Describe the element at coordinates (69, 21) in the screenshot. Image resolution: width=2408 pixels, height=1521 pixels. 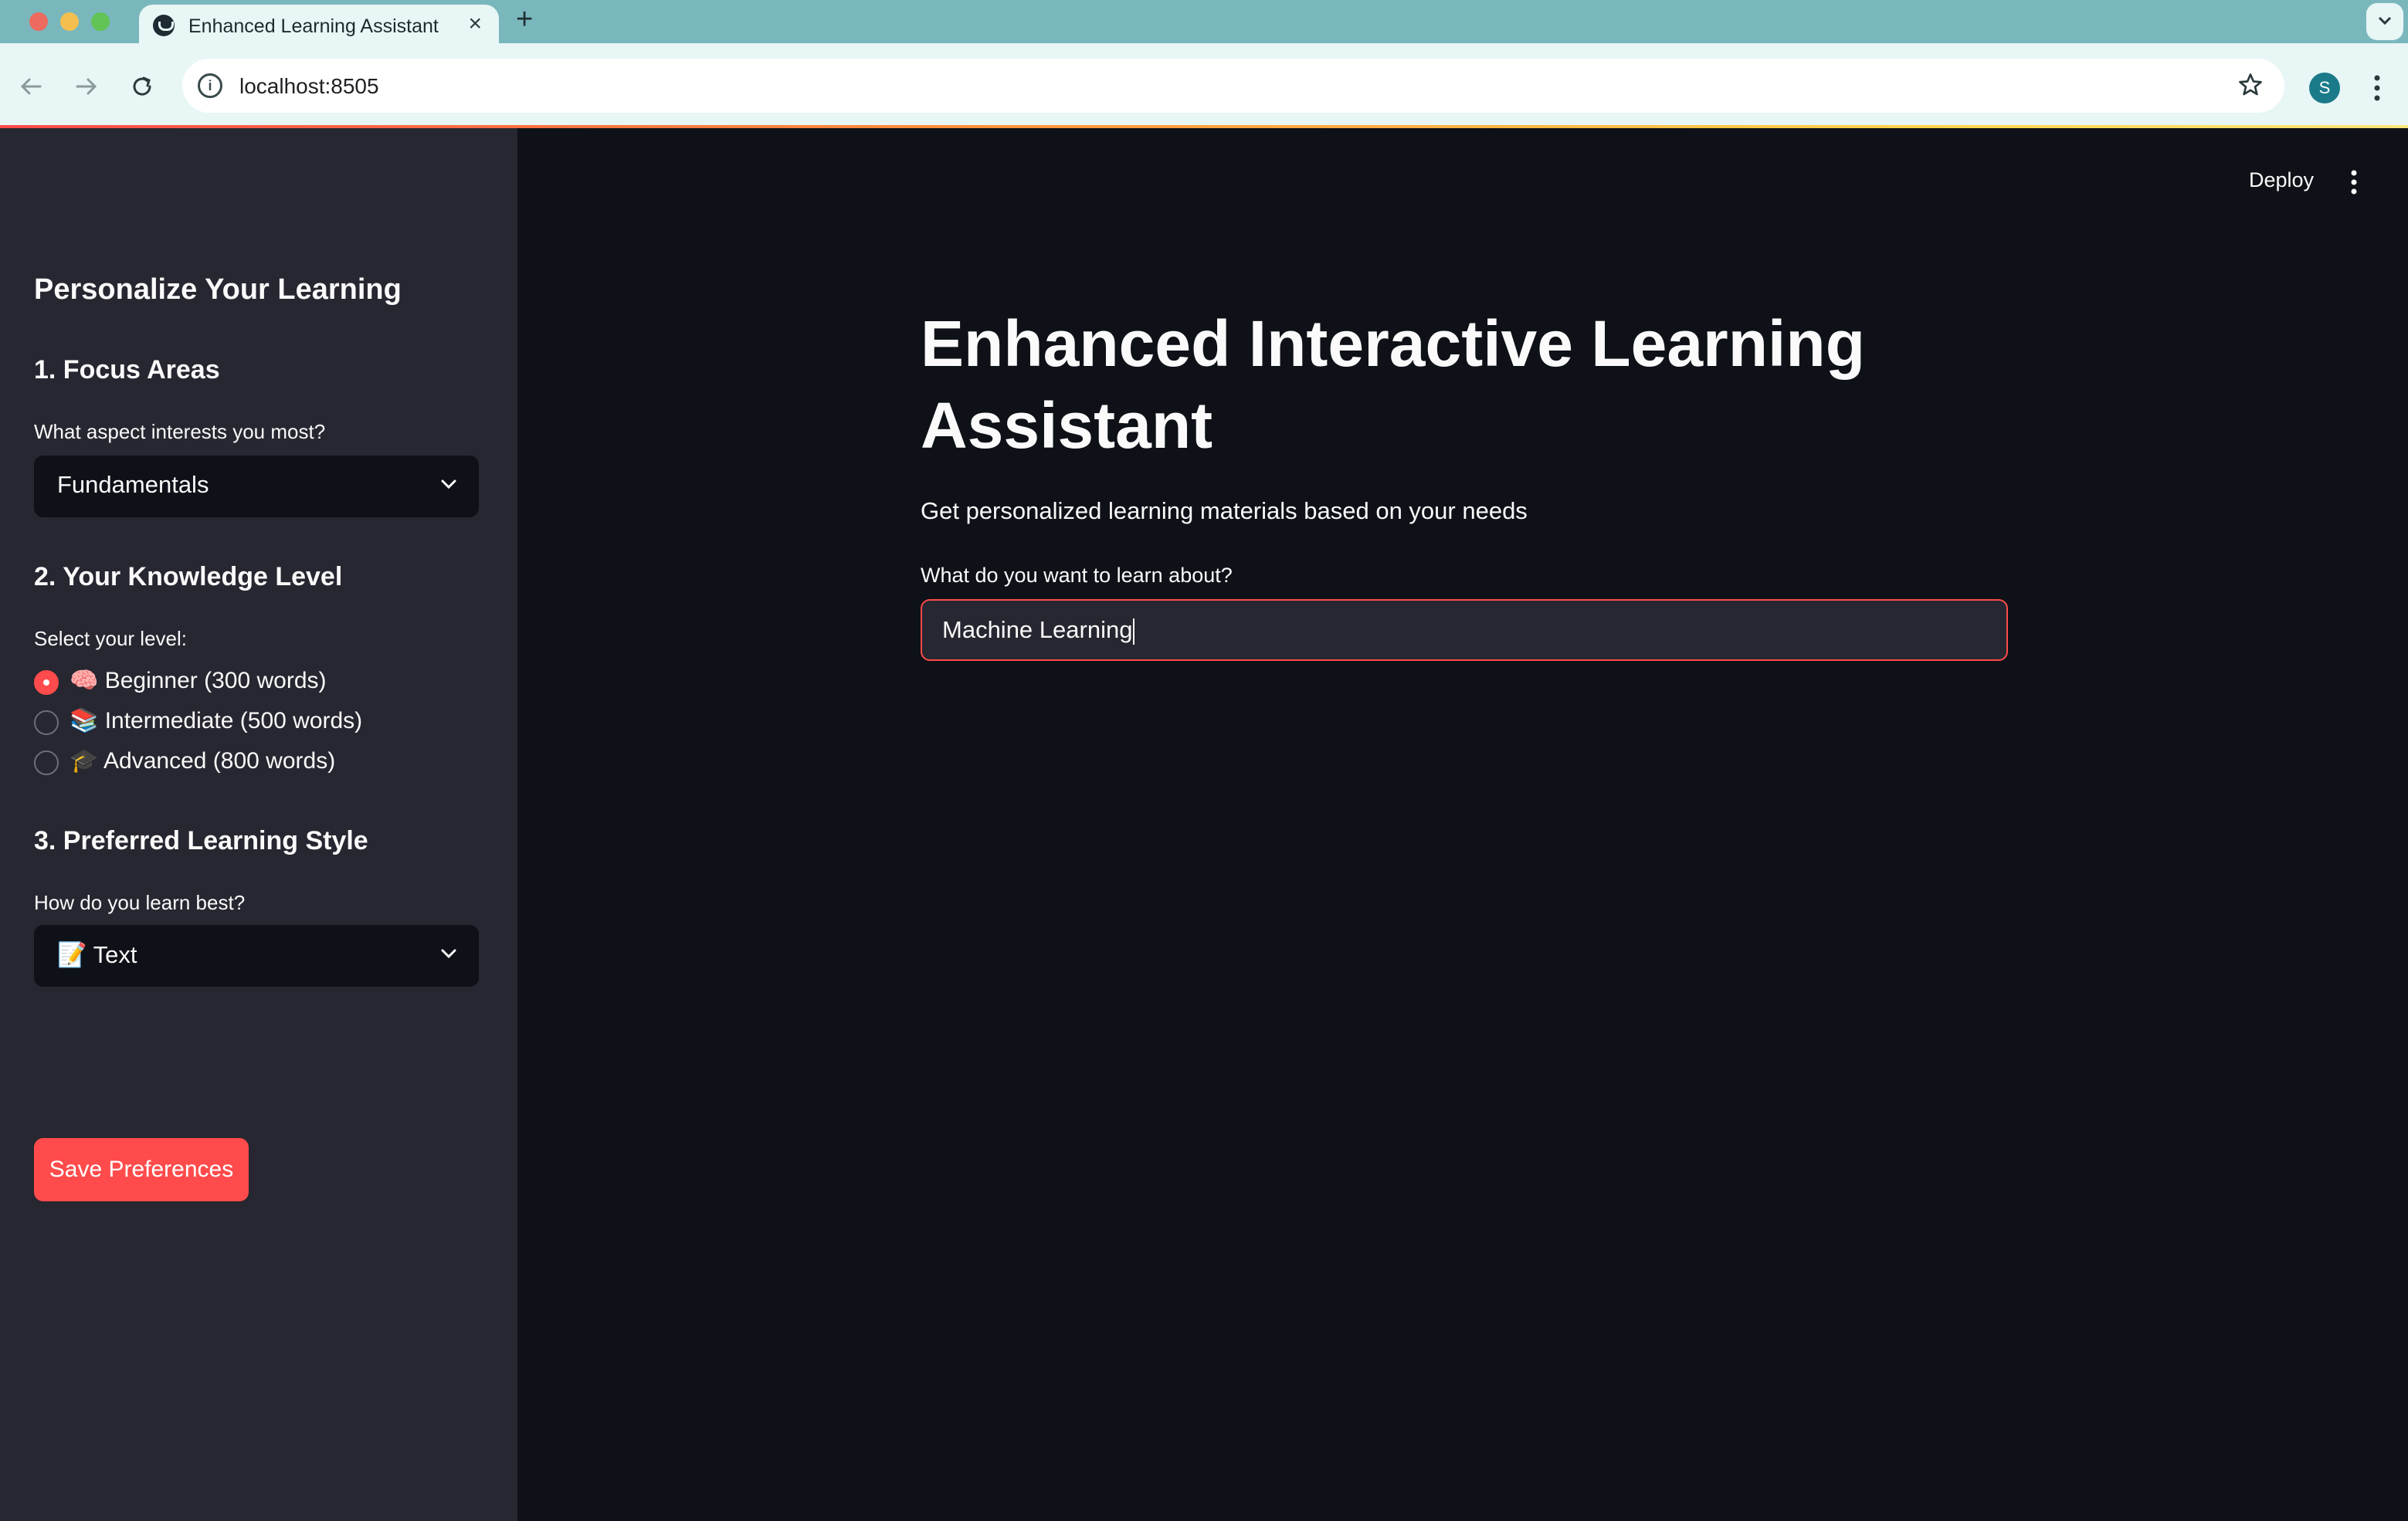
I see `minimize-window-button` at that location.